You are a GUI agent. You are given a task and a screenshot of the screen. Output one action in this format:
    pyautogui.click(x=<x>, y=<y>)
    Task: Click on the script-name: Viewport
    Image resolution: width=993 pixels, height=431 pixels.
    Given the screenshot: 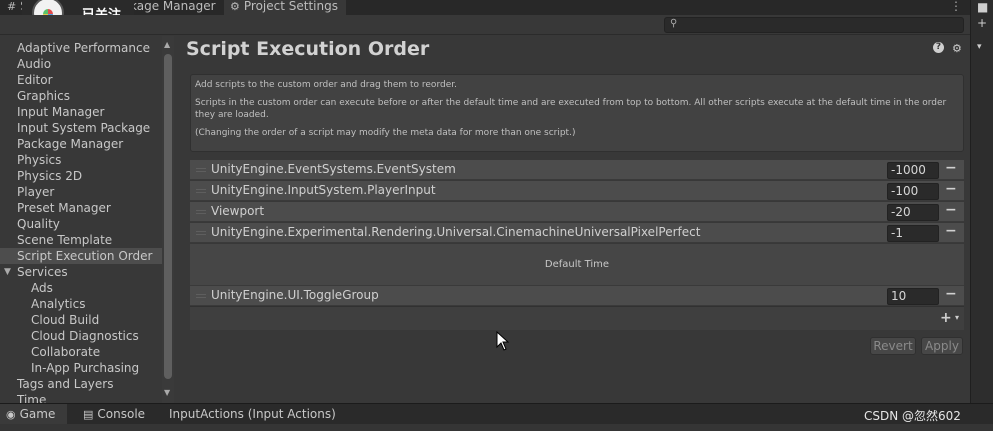 What is the action you would take?
    pyautogui.click(x=238, y=211)
    